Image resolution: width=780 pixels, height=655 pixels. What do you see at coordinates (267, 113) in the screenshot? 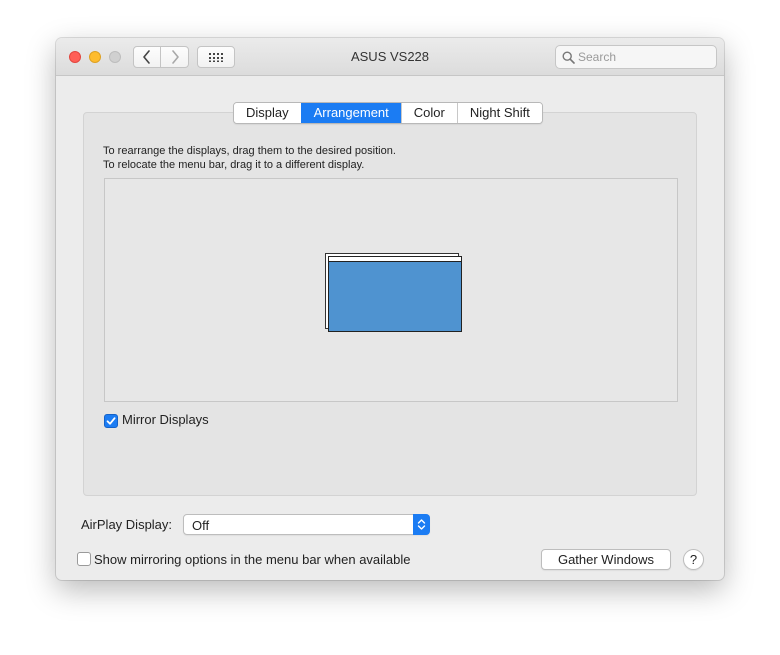
I see `tab-display: Display` at bounding box center [267, 113].